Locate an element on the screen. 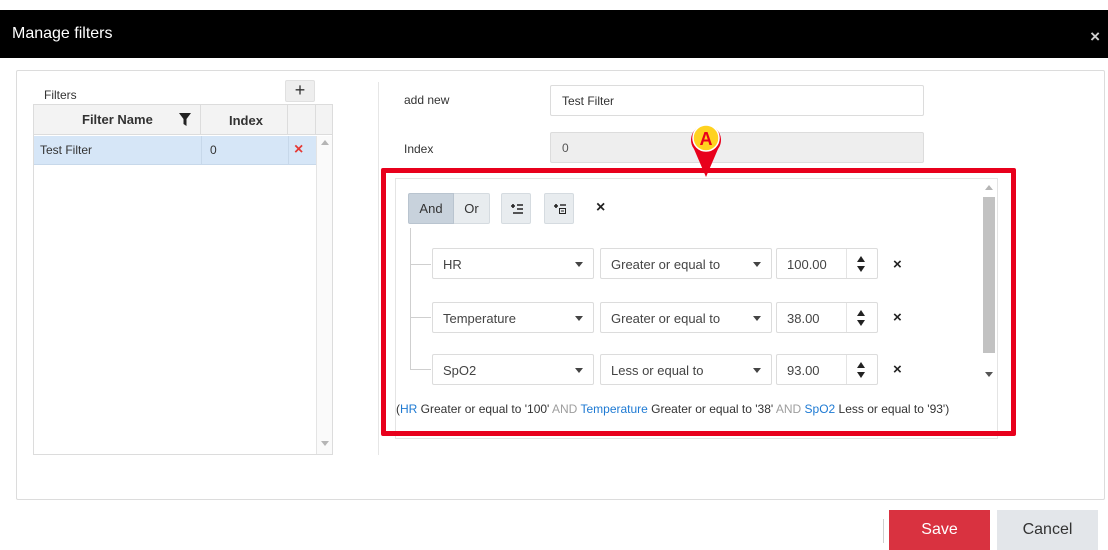 The height and width of the screenshot is (550, 1108). column-header-actions is located at coordinates (302, 120).